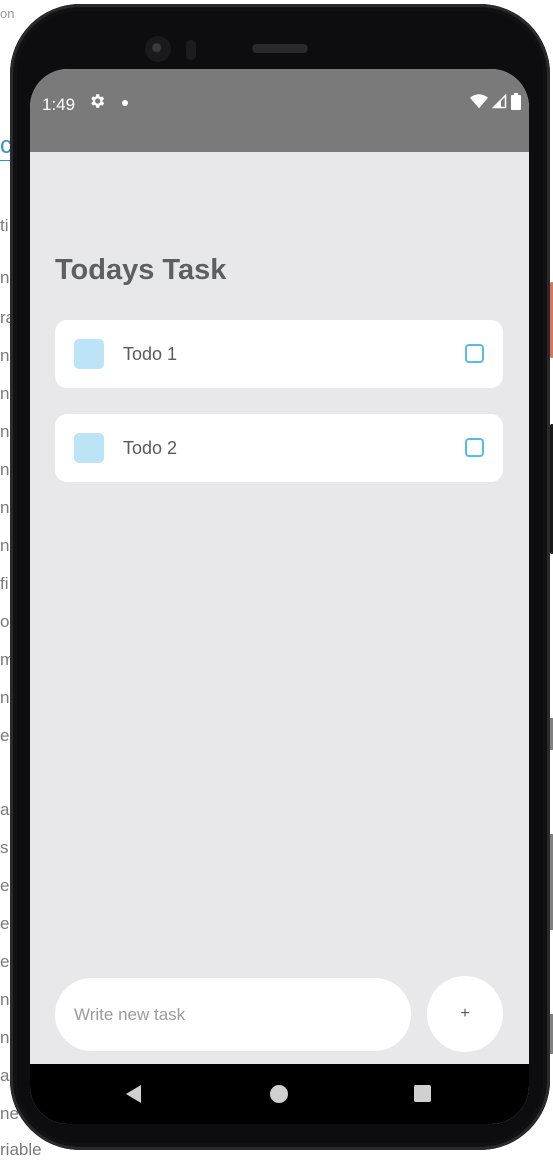 This screenshot has width=553, height=1160. I want to click on home-icon, so click(279, 1094).